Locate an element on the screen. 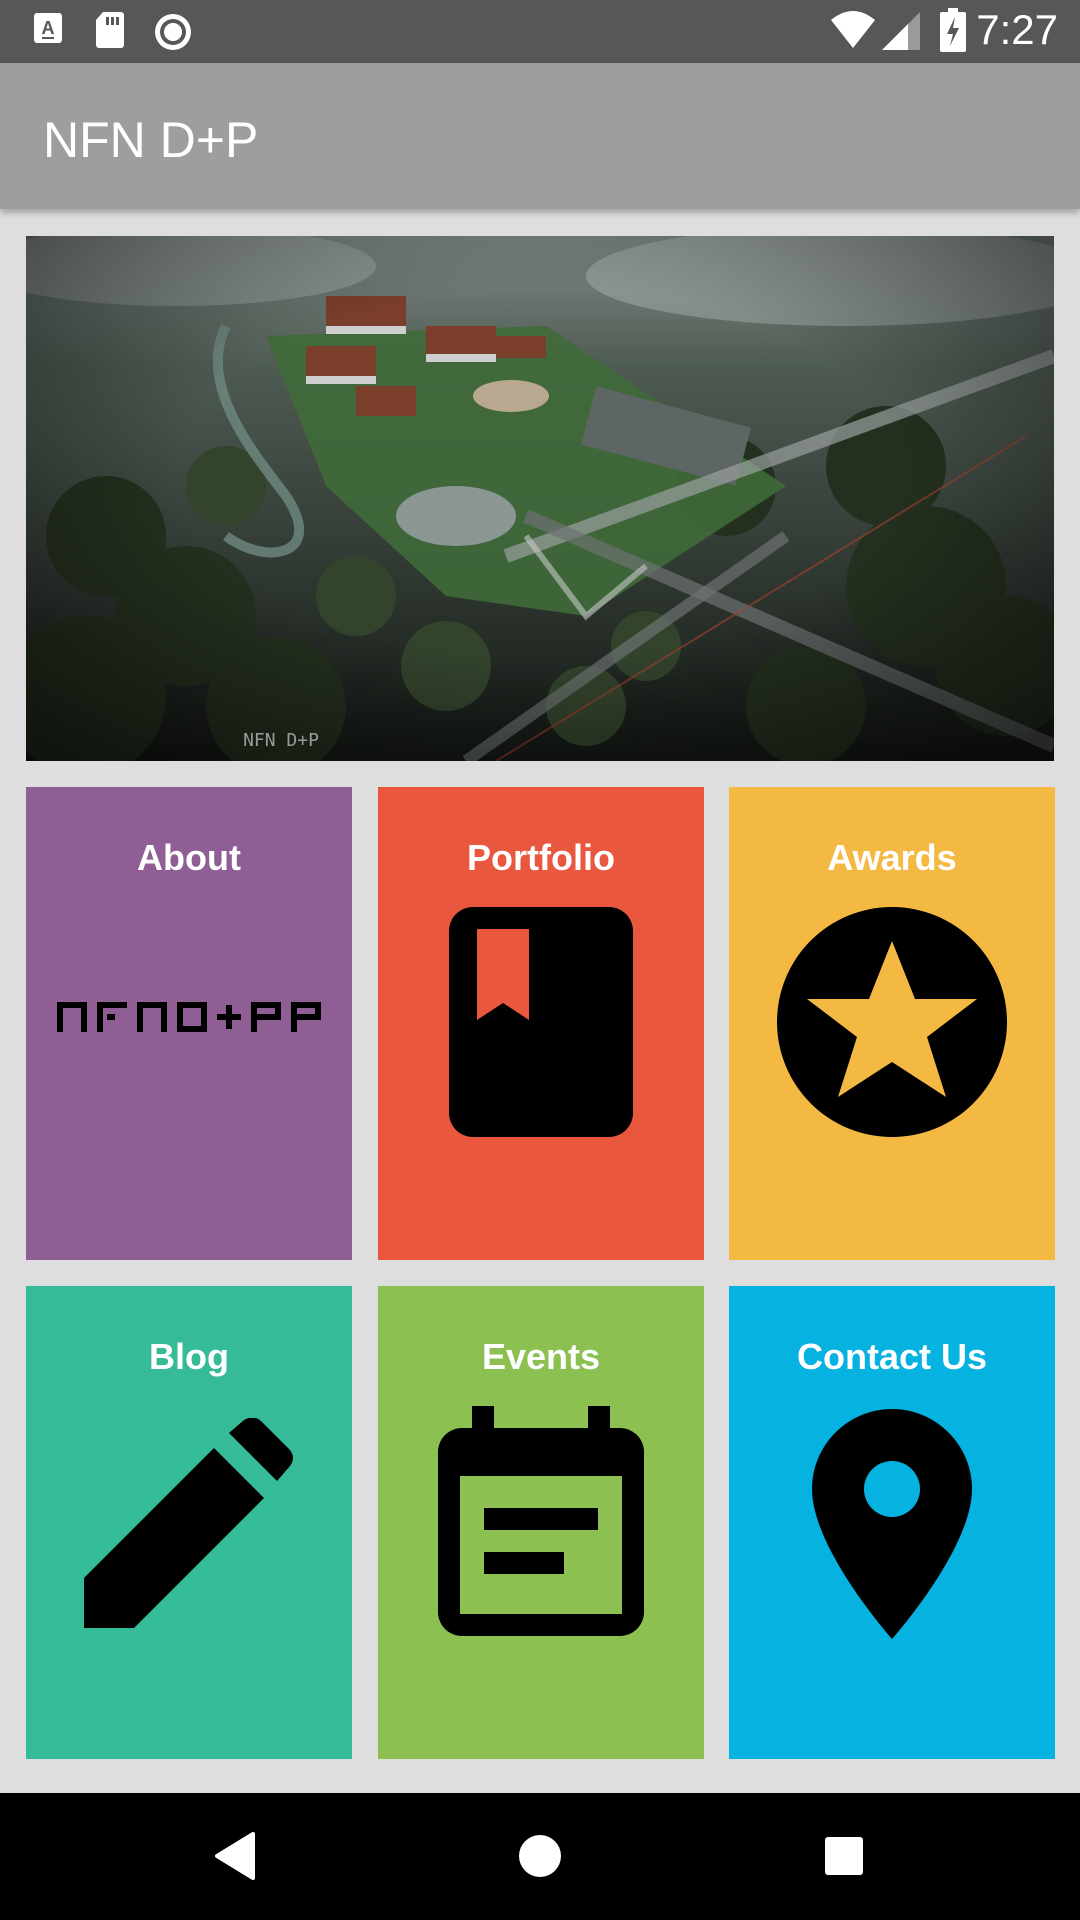 The width and height of the screenshot is (1080, 1920). app-bar: NFN D+P is located at coordinates (540, 136).